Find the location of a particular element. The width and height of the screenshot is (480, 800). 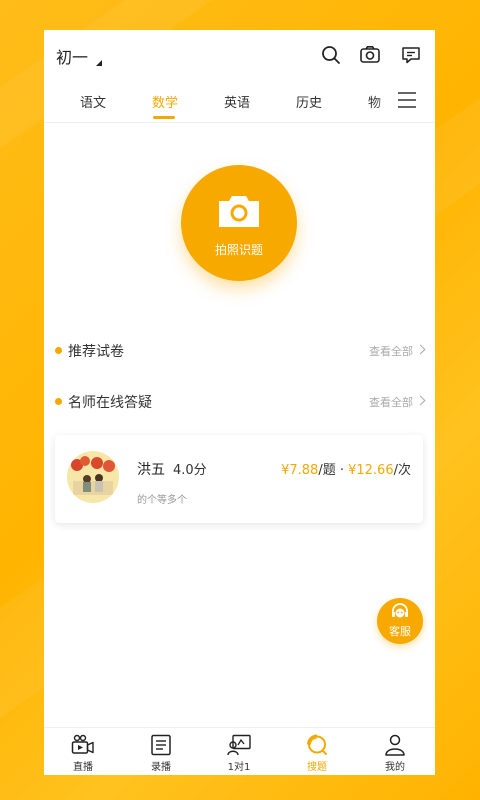

online-teachers-row: 名师在线答疑 查看全部 is located at coordinates (239, 401).